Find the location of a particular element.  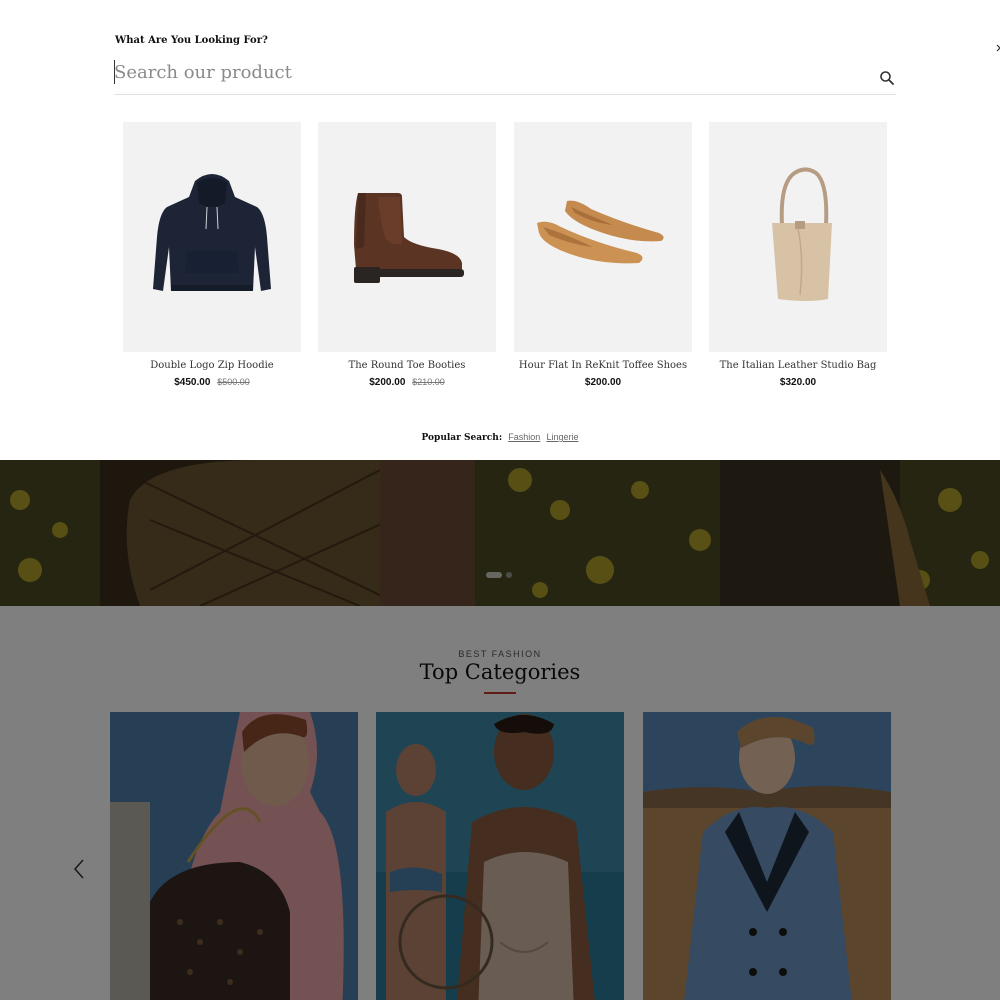

popular-search-link-lingerie: Lingerie is located at coordinates (562, 437).